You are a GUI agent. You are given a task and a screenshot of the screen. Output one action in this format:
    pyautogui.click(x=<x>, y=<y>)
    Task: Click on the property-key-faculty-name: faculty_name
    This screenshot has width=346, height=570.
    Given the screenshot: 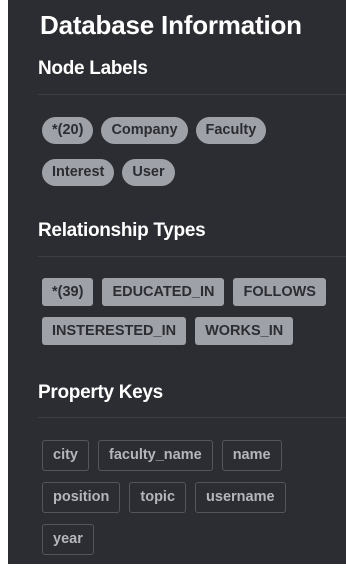 What is the action you would take?
    pyautogui.click(x=155, y=455)
    